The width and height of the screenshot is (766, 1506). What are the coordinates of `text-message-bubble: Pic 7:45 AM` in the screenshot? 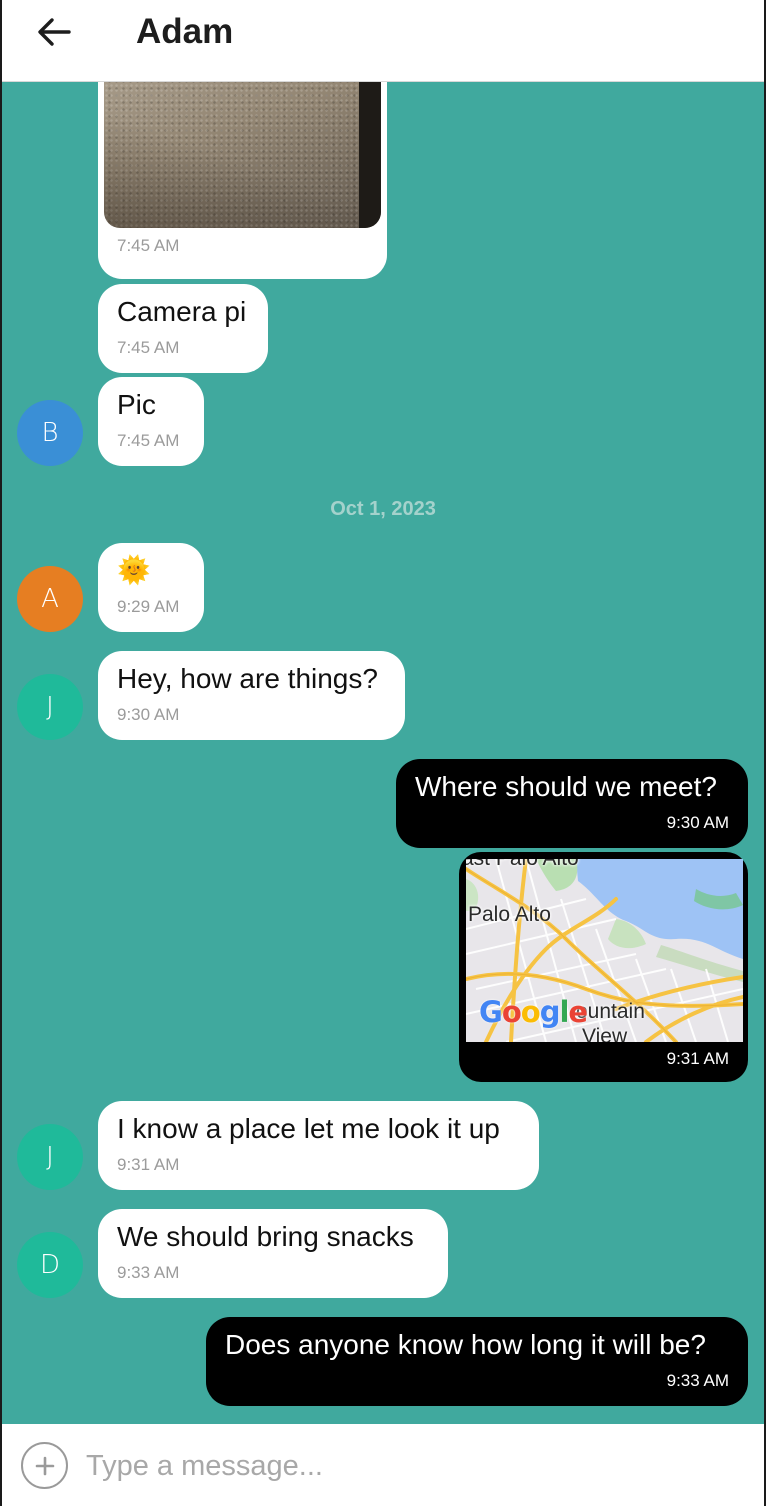 It's located at (151, 421).